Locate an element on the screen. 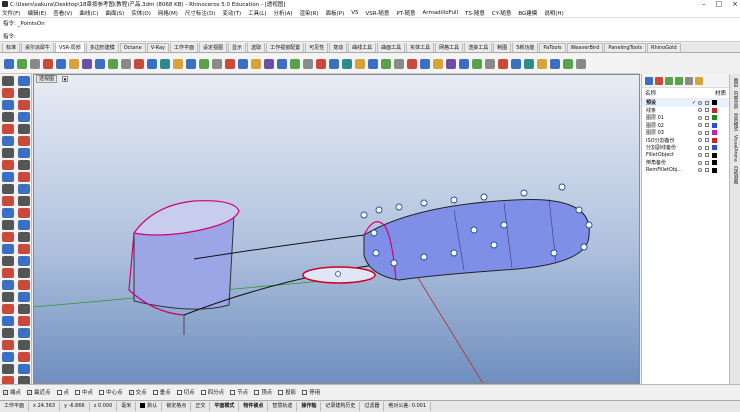  menu-item: ArmadilloFull is located at coordinates (441, 13).